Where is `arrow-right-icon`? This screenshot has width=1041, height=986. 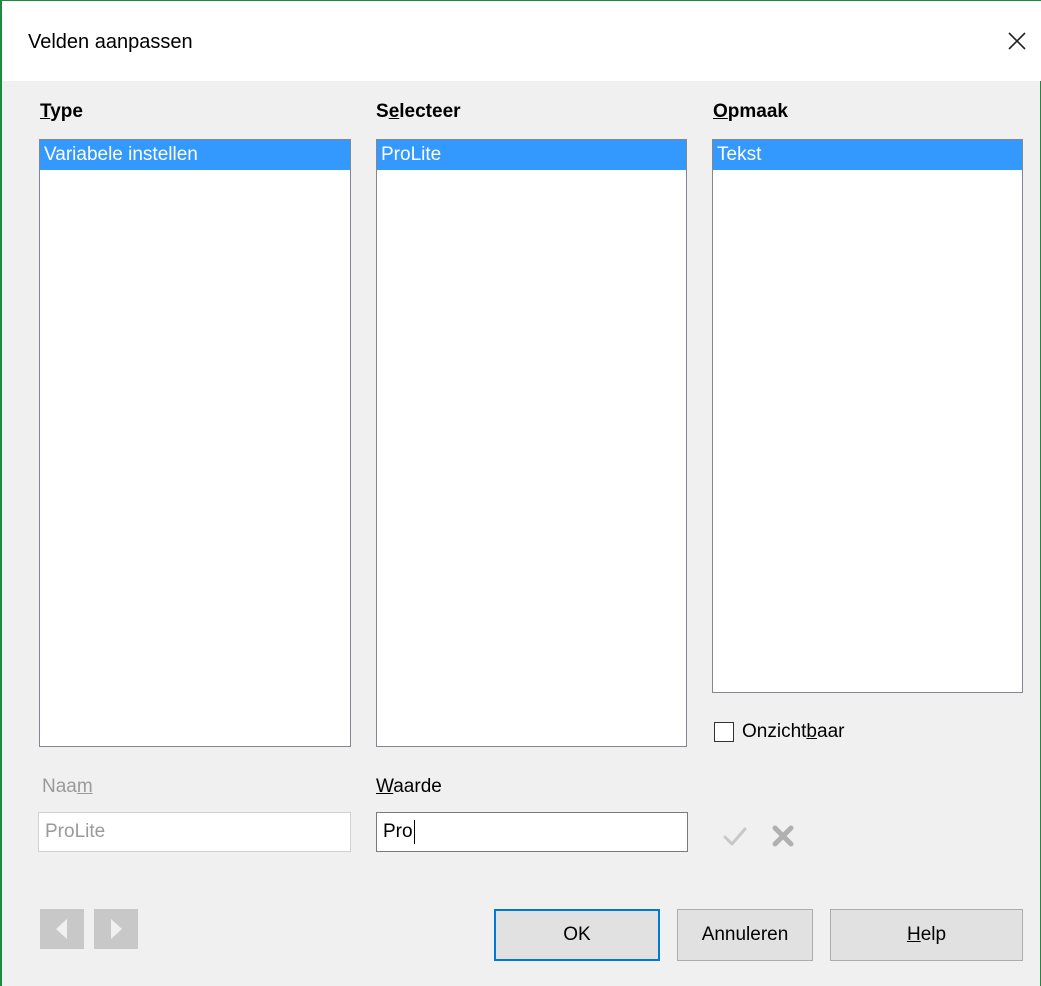
arrow-right-icon is located at coordinates (116, 929).